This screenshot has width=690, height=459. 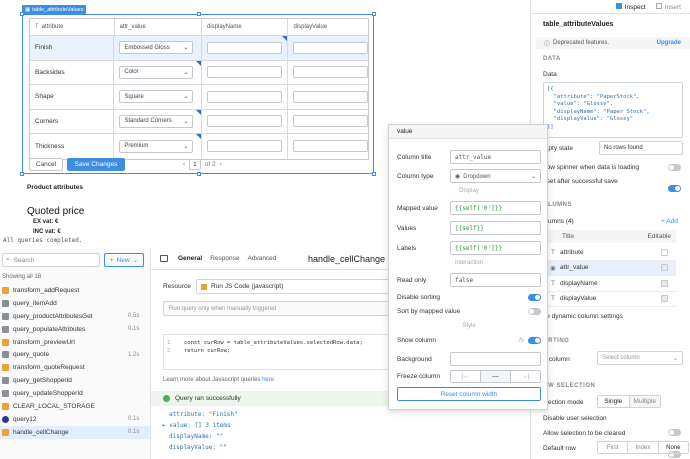 What do you see at coordinates (268, 380) in the screenshot?
I see `learn-more-link: here` at bounding box center [268, 380].